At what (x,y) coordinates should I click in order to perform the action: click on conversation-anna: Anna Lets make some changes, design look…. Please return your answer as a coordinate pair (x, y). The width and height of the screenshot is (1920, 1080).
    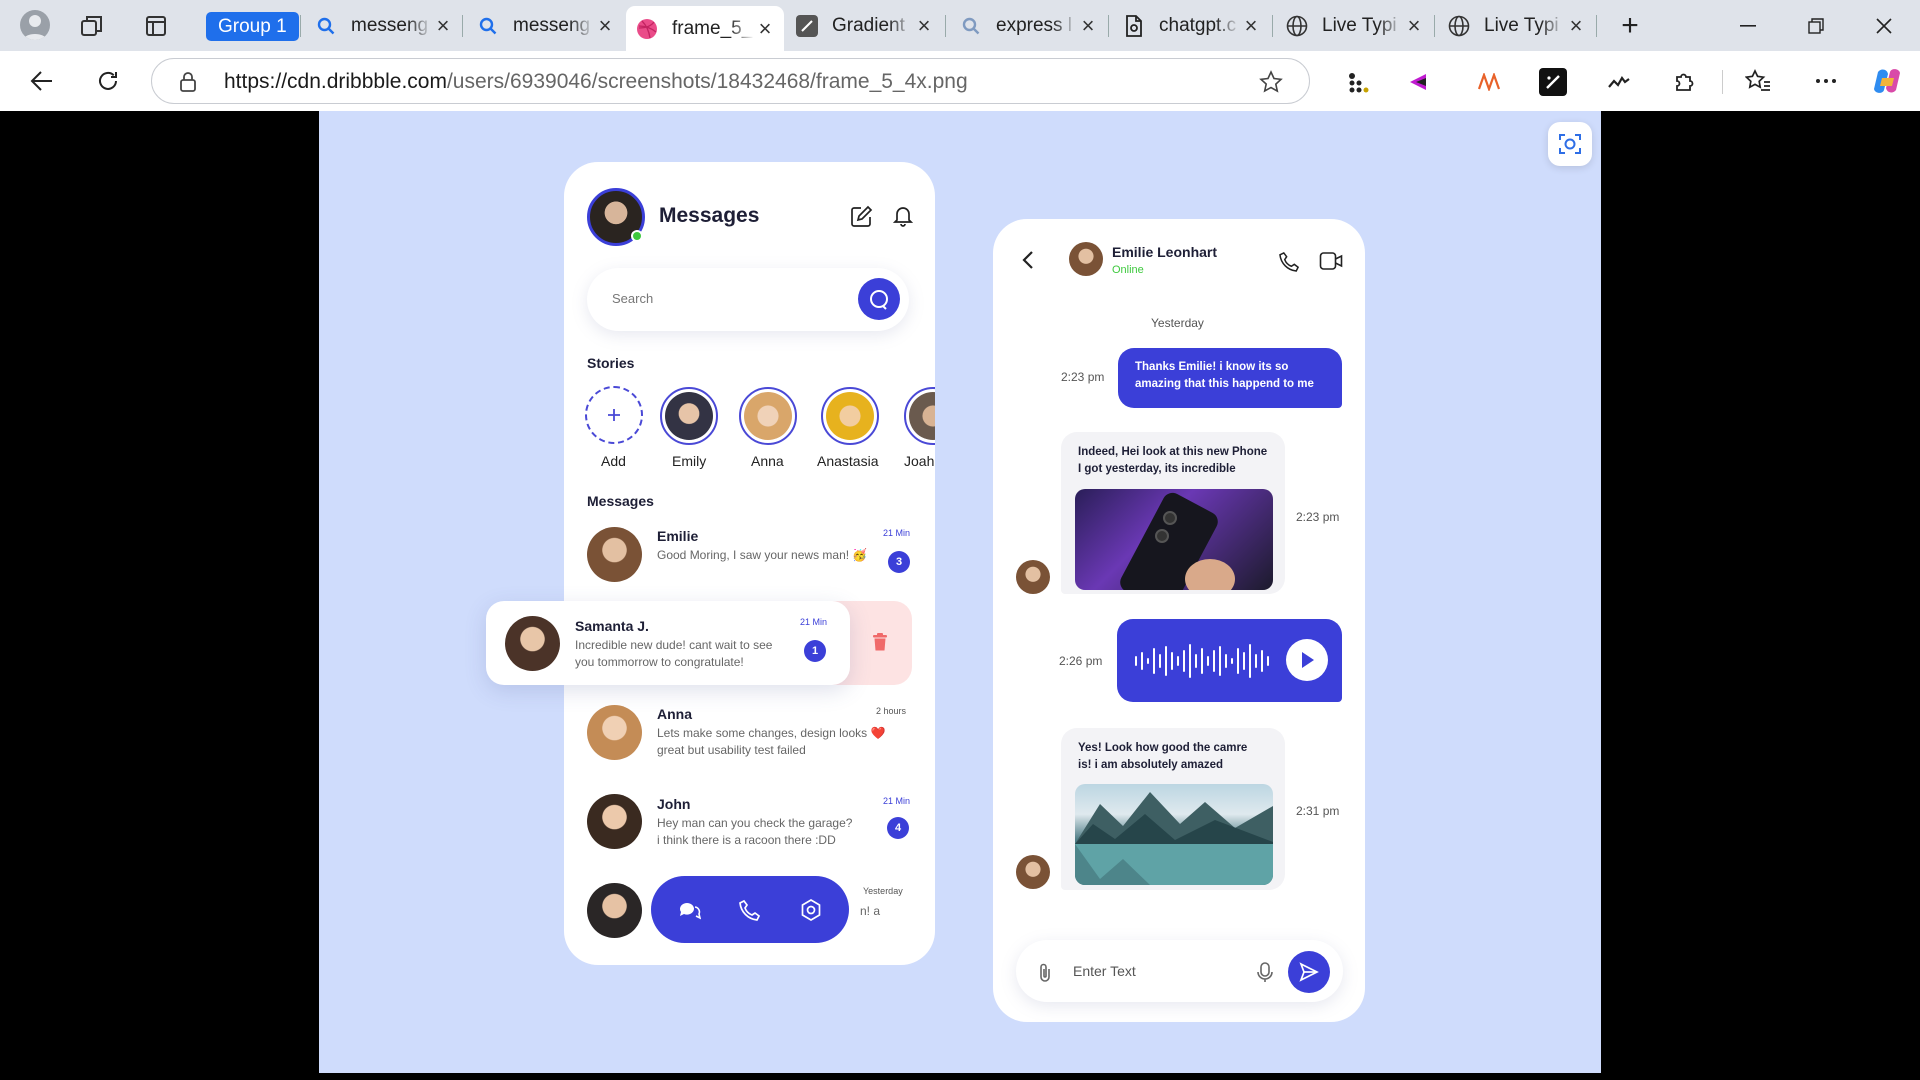
    Looking at the image, I should click on (748, 733).